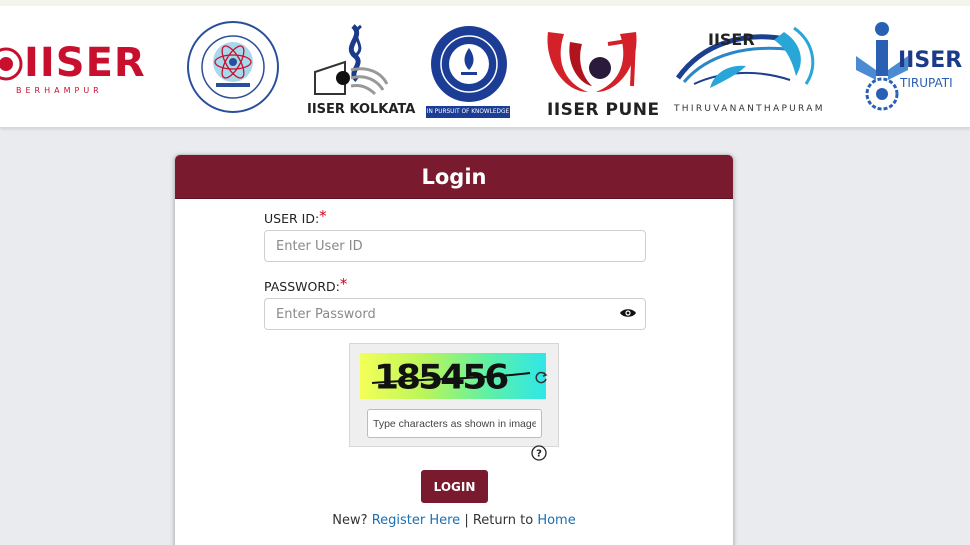 Image resolution: width=970 pixels, height=545 pixels. I want to click on password-label-text: PASSWORD:, so click(302, 286).